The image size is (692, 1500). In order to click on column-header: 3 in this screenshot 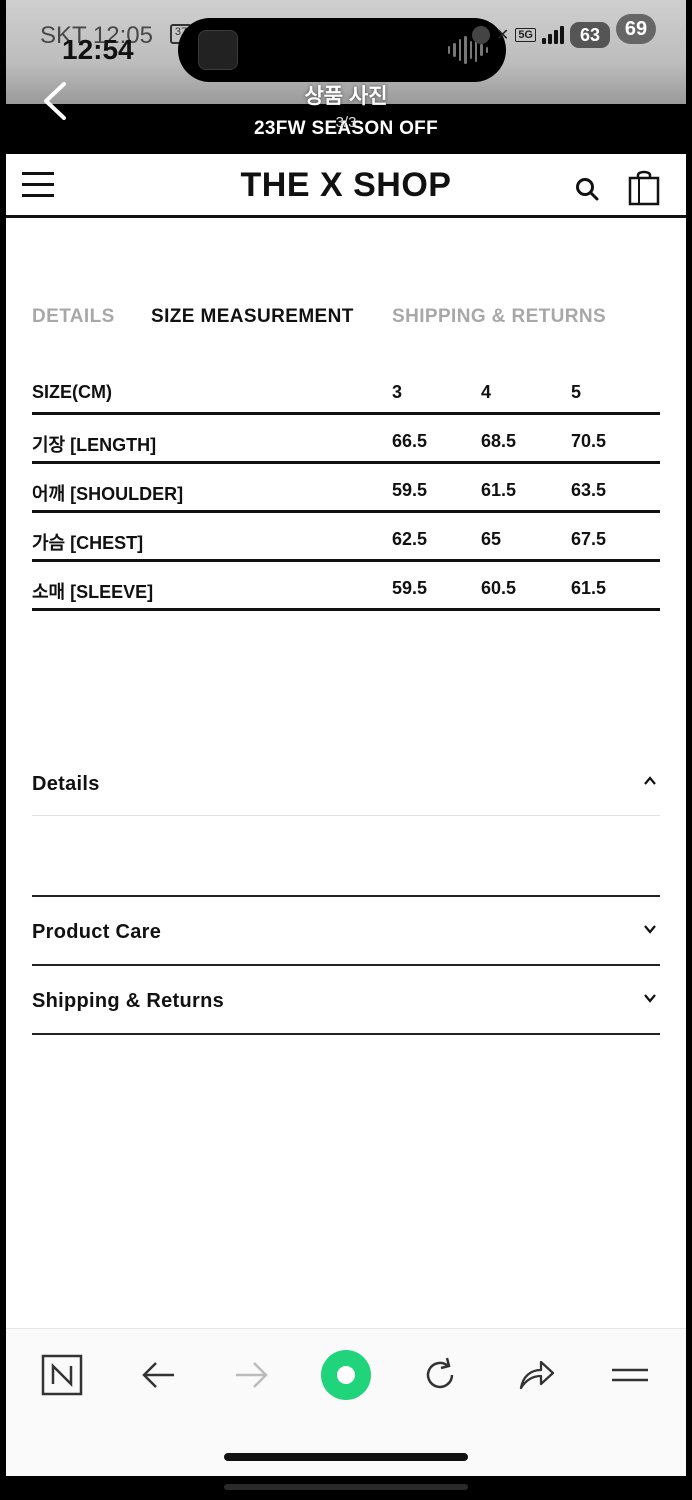, I will do `click(397, 392)`.